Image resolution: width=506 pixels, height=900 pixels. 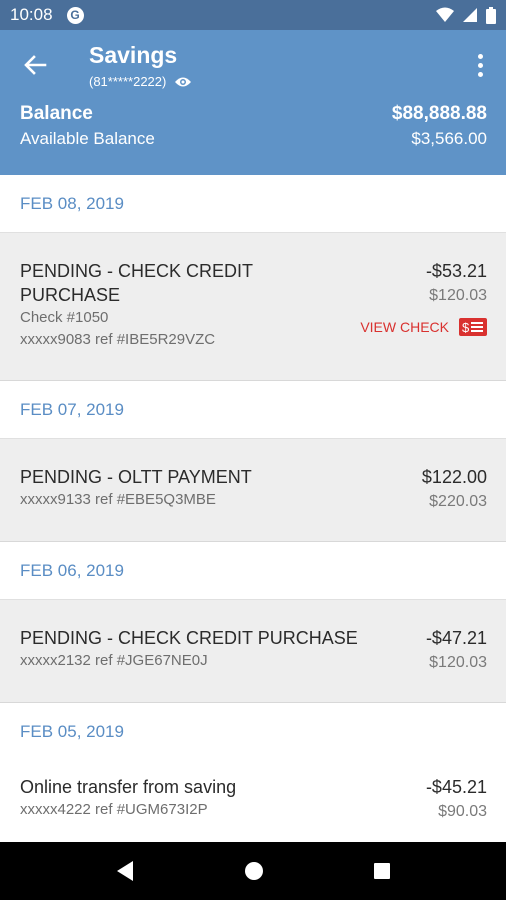 I want to click on date-header: FEB 05, 2019, so click(x=253, y=732).